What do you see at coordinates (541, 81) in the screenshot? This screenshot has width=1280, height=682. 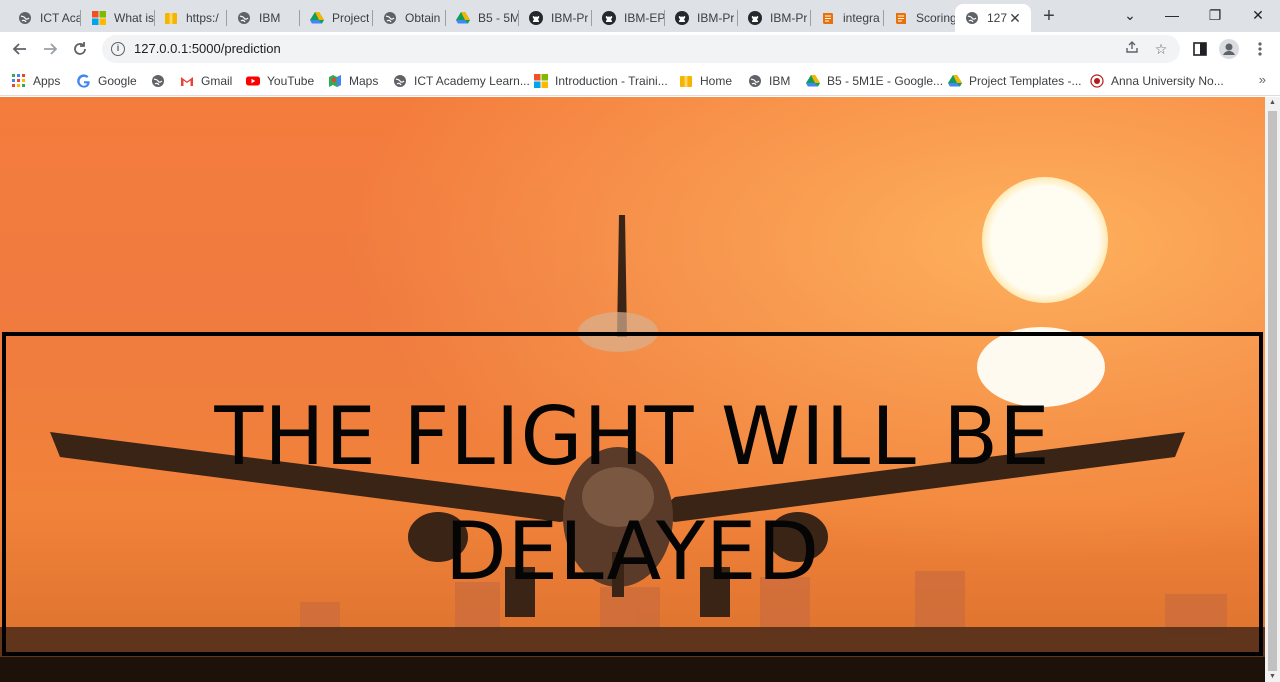 I see `microsoft-icon` at bounding box center [541, 81].